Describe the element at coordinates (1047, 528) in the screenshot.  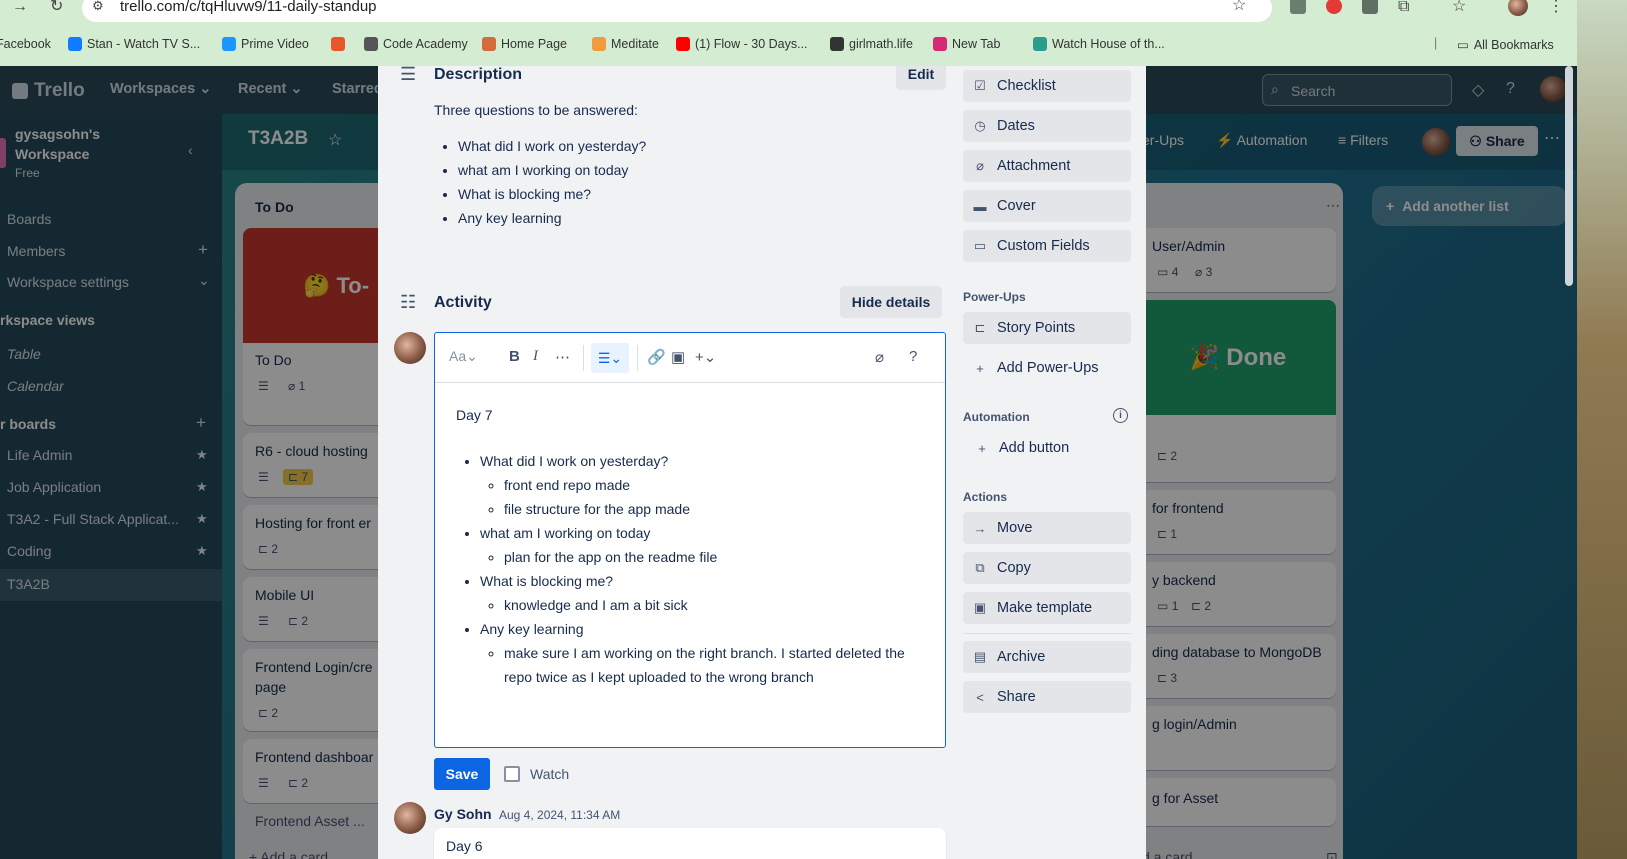
I see `move-button: → Move` at that location.